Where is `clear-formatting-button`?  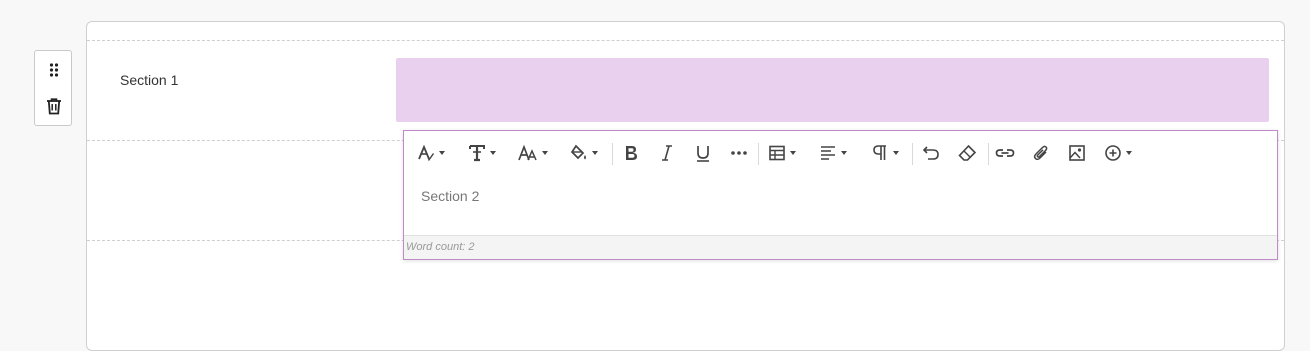 clear-formatting-button is located at coordinates (967, 153).